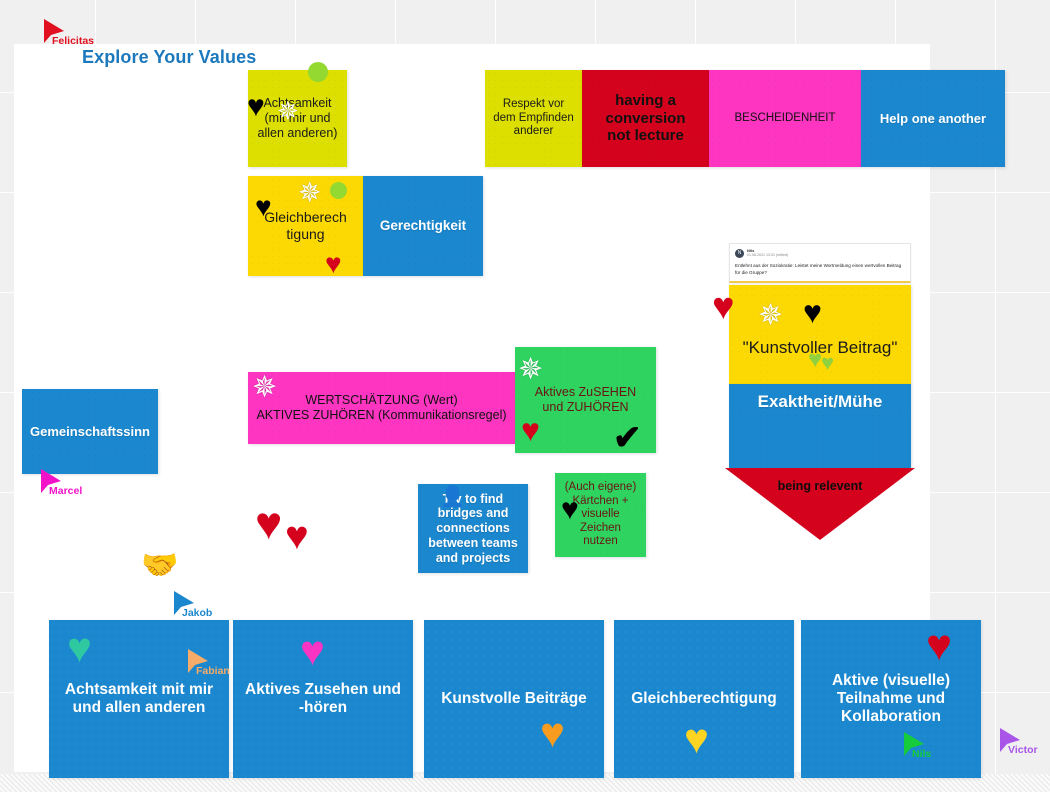  I want to click on note-line: allen anderen), so click(297, 132).